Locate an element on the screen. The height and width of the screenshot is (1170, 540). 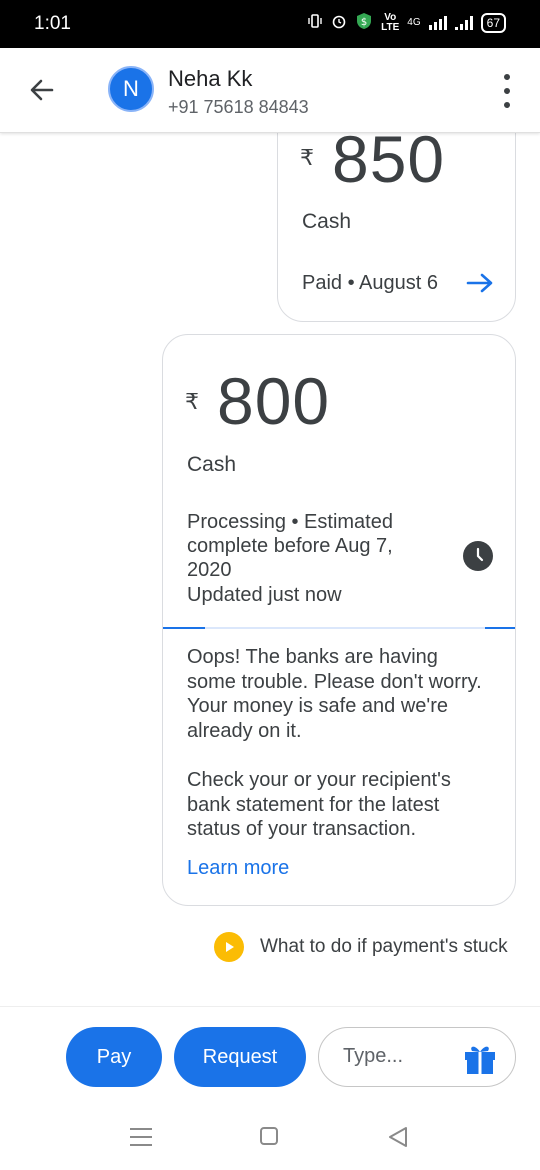
avatar: N is located at coordinates (131, 89).